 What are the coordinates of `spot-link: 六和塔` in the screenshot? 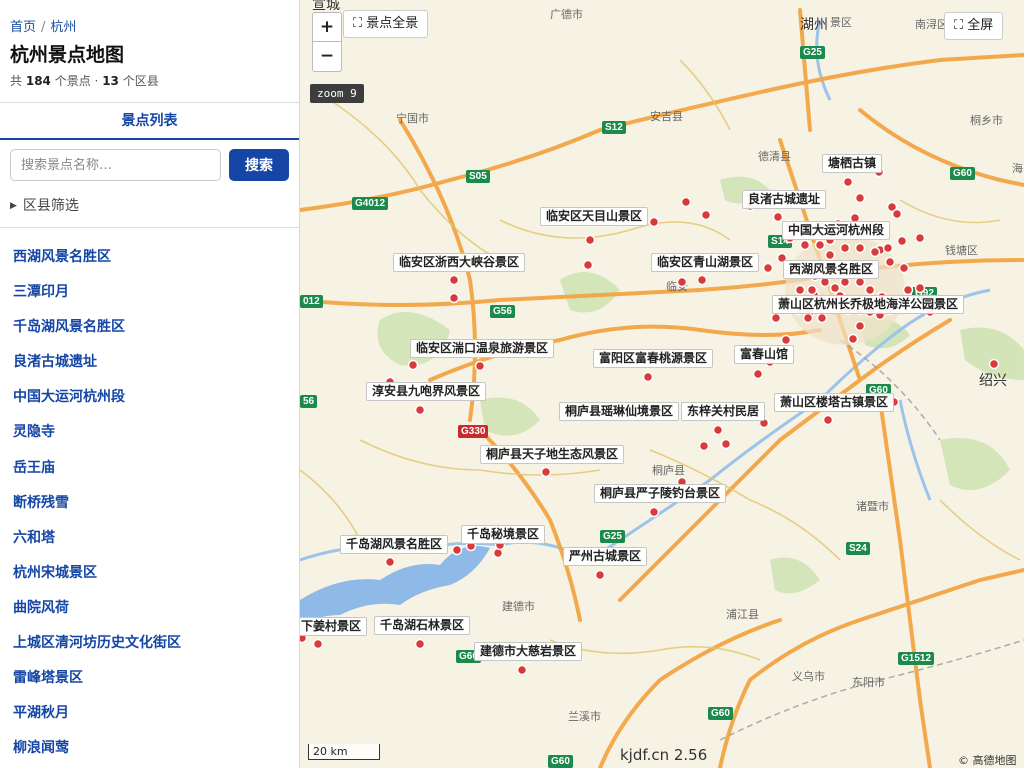 It's located at (34, 538).